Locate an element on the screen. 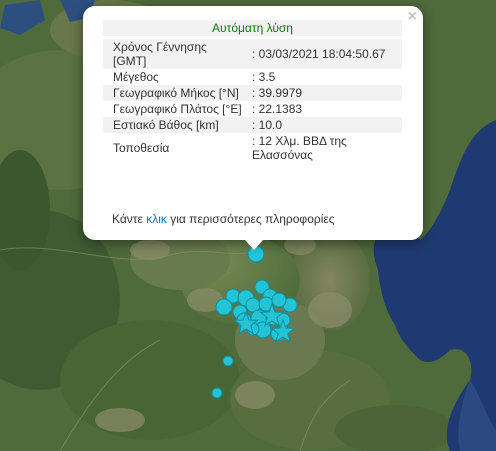 This screenshot has height=451, width=496. info-label: Γεωγραφικό Πλάτος [°E] is located at coordinates (177, 109).